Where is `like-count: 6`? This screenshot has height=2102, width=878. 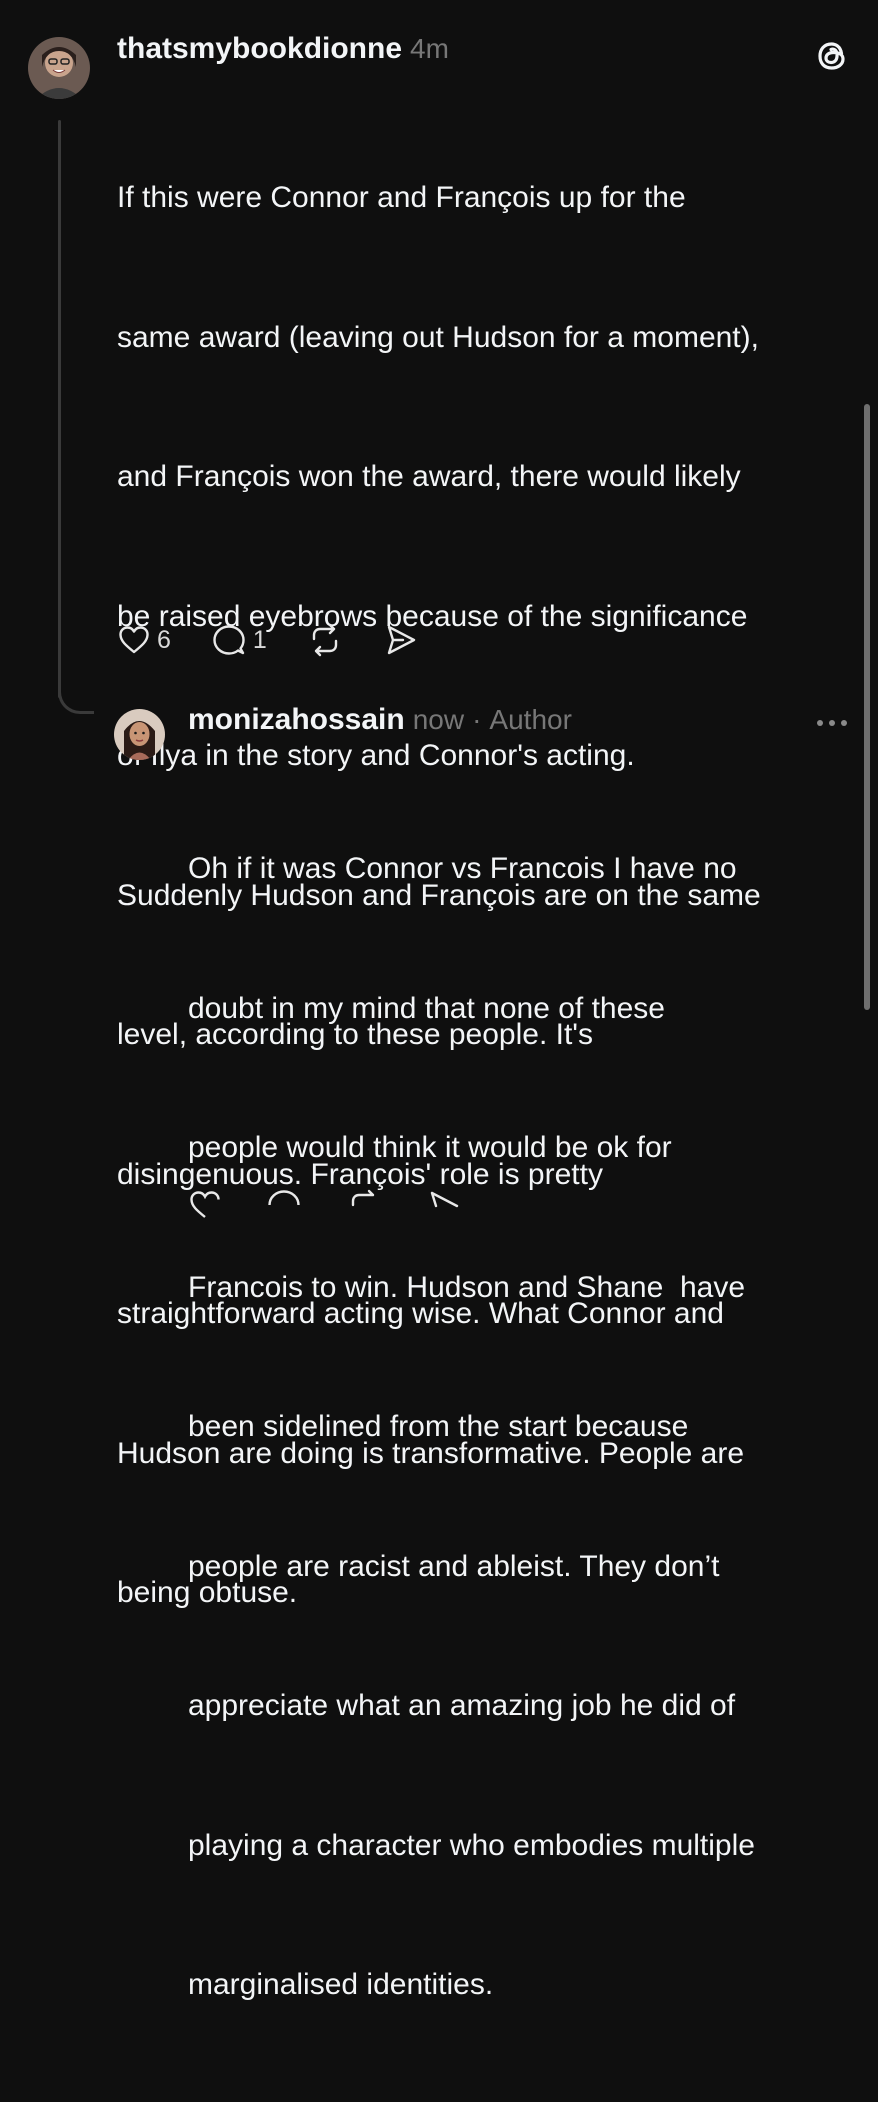 like-count: 6 is located at coordinates (164, 639).